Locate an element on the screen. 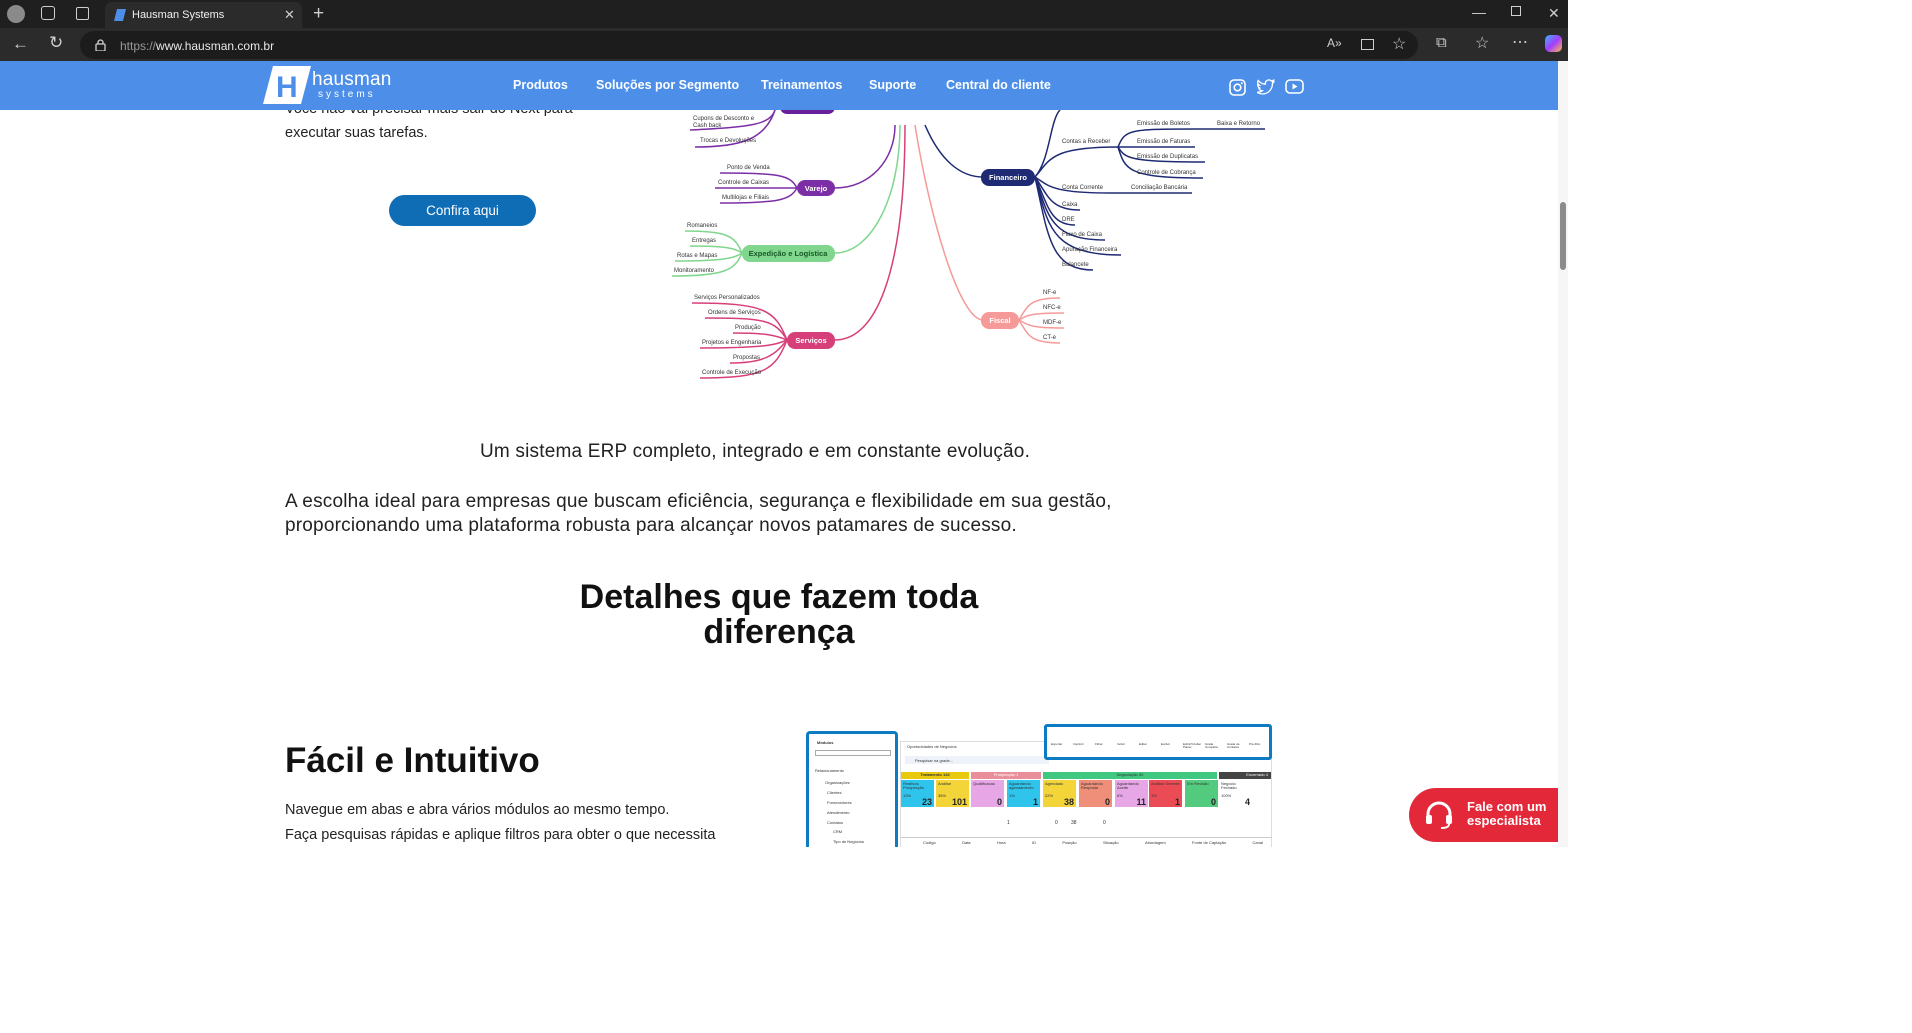 The height and width of the screenshot is (1033, 1912). screenshot-tab: Oportunidades de Negócios is located at coordinates (932, 746).